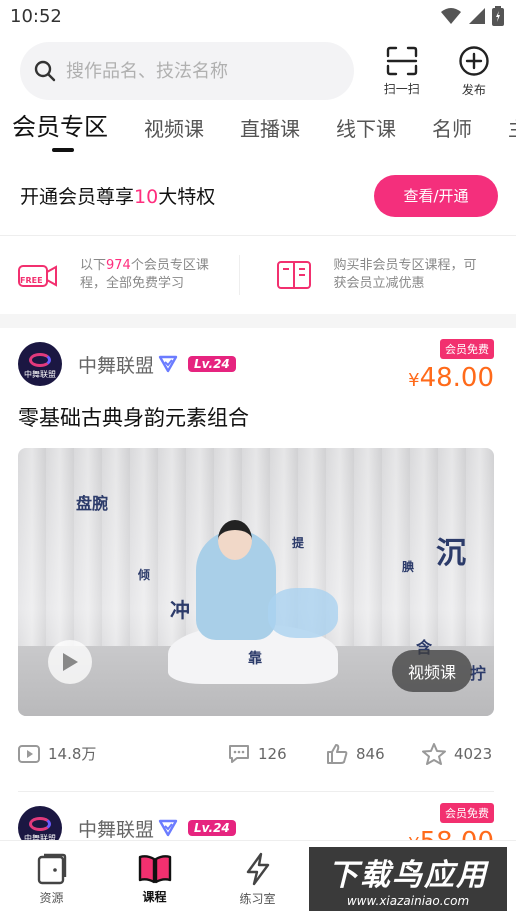  I want to click on member-title-count: 10, so click(146, 197).